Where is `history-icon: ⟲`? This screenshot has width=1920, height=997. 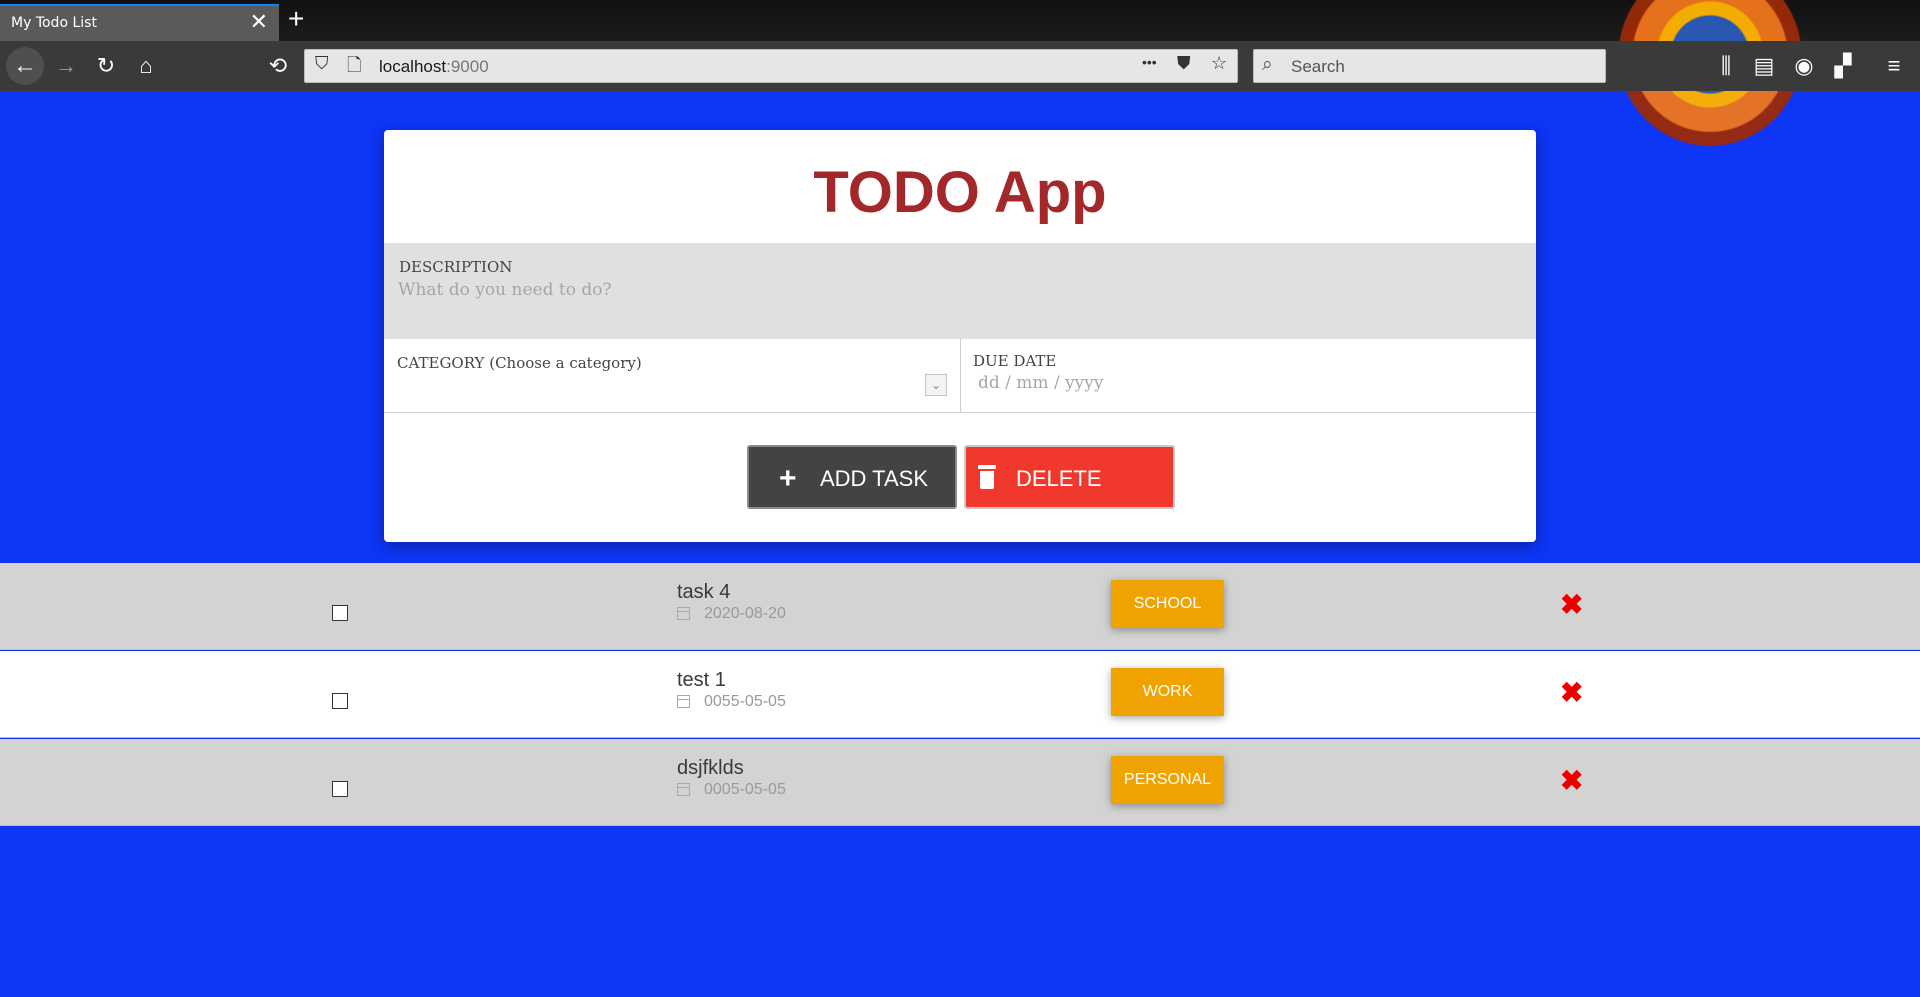
history-icon: ⟲ is located at coordinates (278, 66).